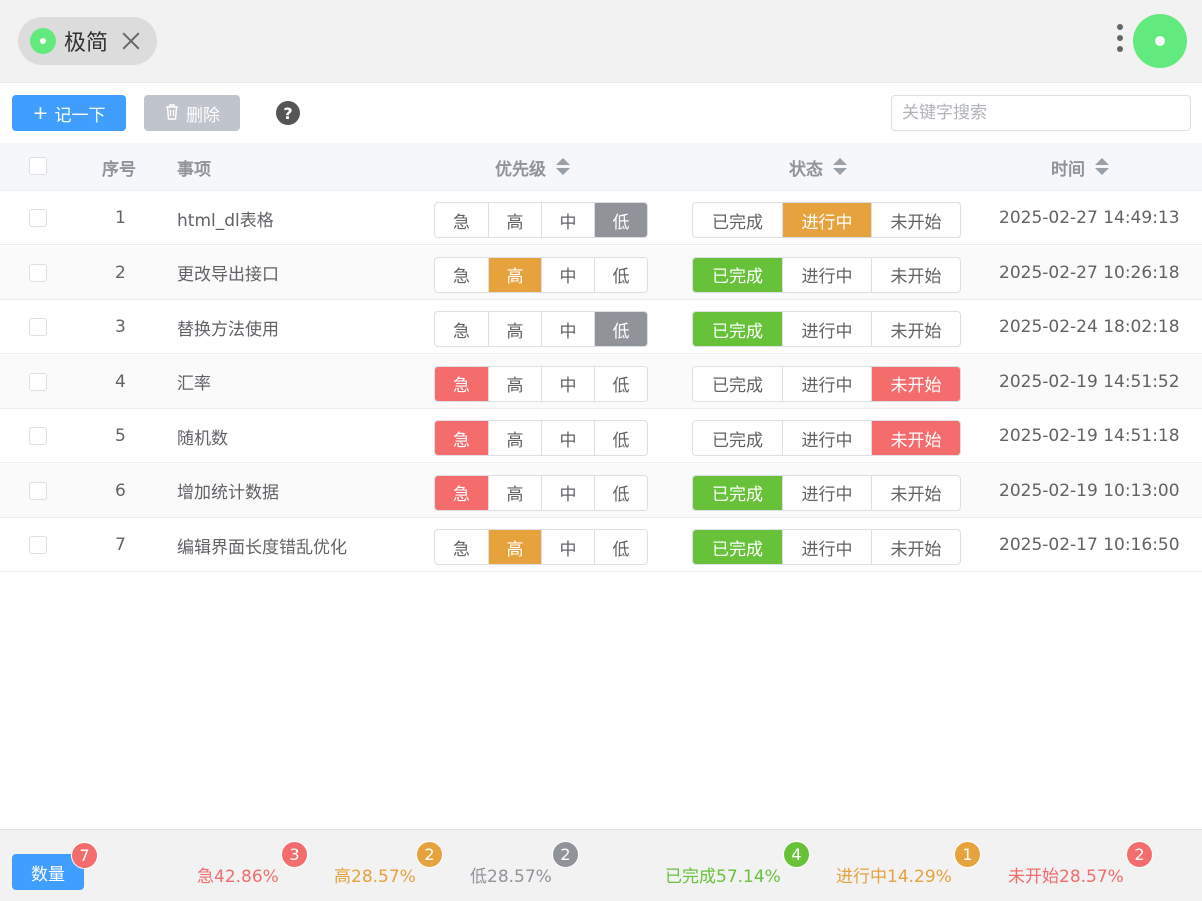  Describe the element at coordinates (1089, 327) in the screenshot. I see `row-time: 2025-02-24 18:02:18` at that location.